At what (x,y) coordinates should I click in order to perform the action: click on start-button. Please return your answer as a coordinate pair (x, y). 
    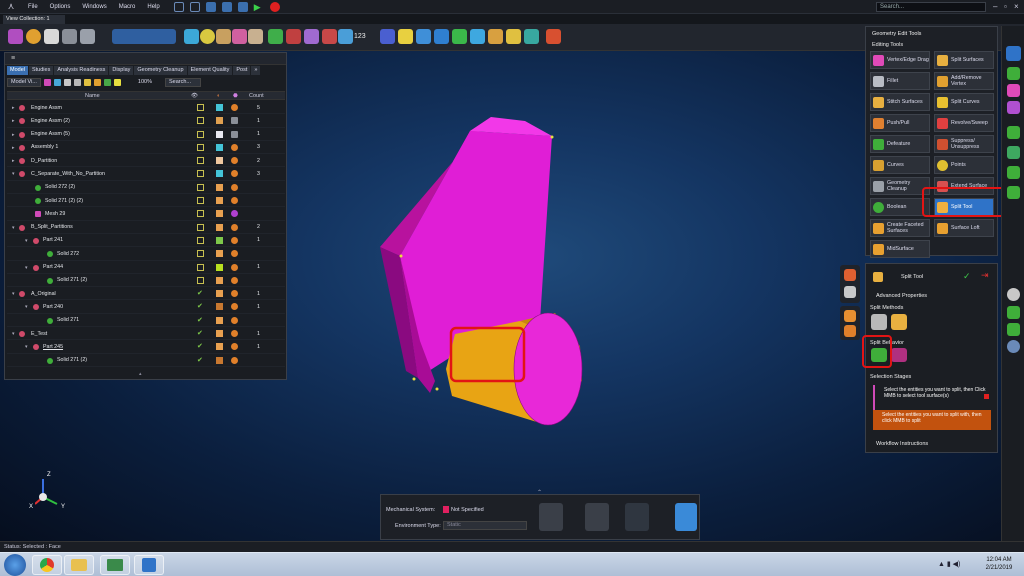
    Looking at the image, I should click on (15, 565).